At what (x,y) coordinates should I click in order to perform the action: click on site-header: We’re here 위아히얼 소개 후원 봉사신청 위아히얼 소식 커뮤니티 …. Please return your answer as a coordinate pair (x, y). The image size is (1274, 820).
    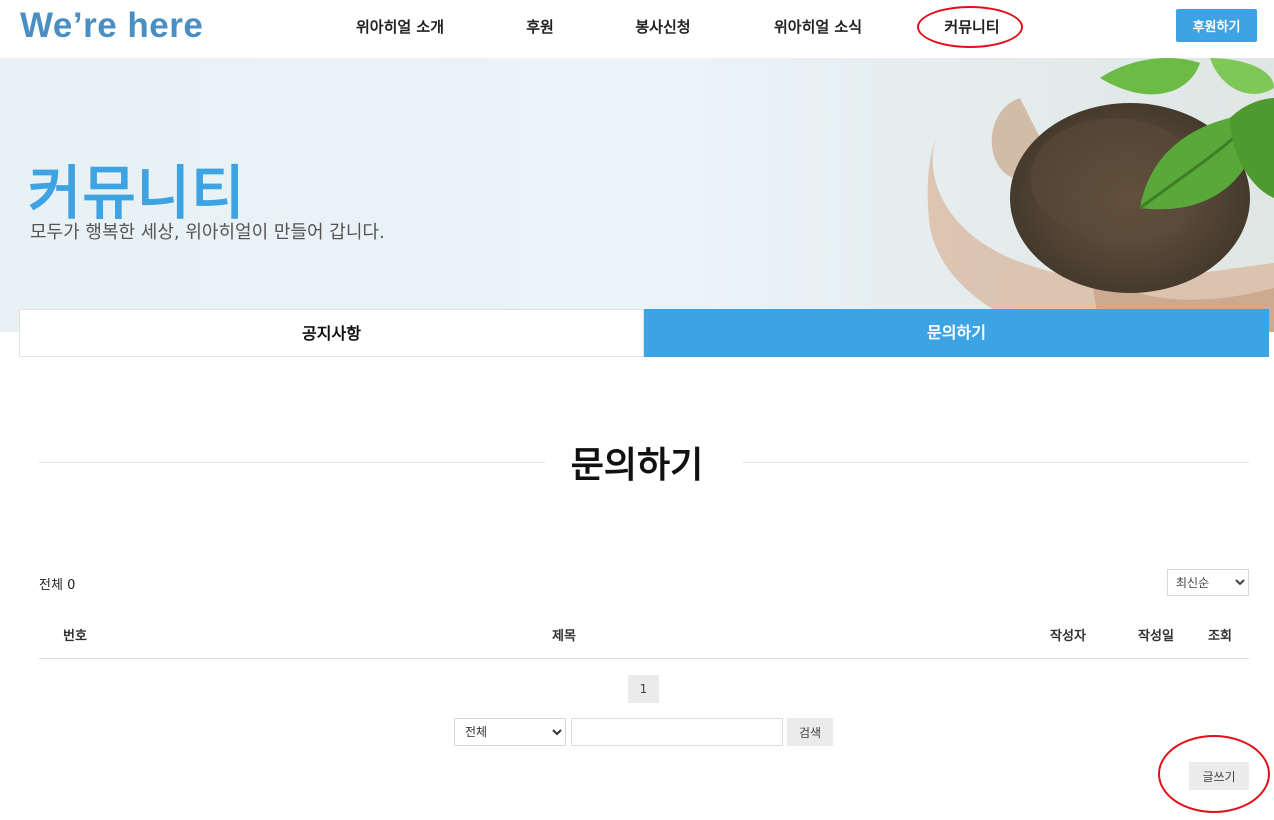
    Looking at the image, I should click on (637, 29).